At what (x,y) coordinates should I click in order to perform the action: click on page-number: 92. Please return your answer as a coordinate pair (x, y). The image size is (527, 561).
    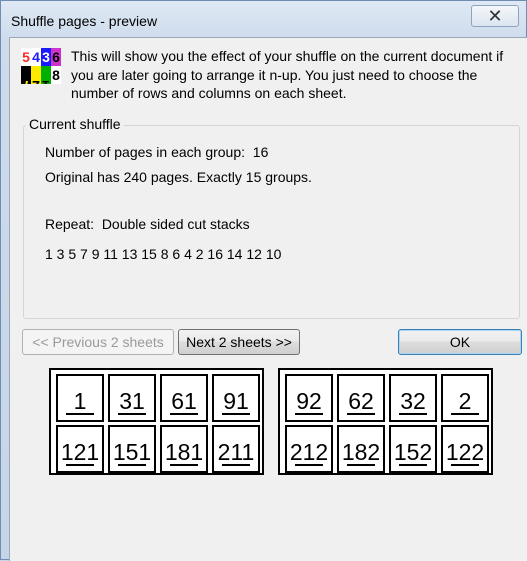
    Looking at the image, I should click on (309, 401).